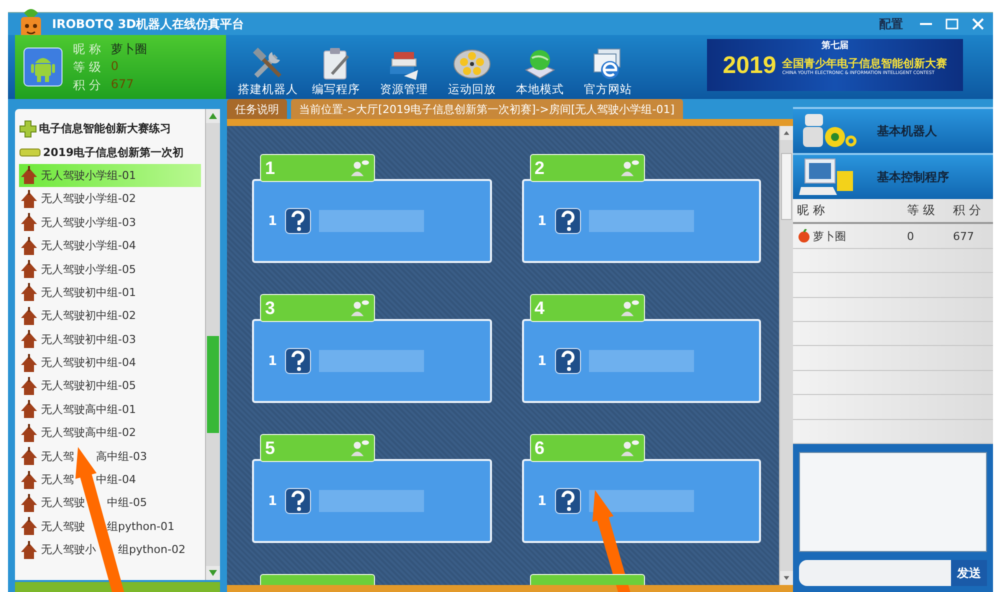  Describe the element at coordinates (114, 66) in the screenshot. I see `field-value: 0` at that location.